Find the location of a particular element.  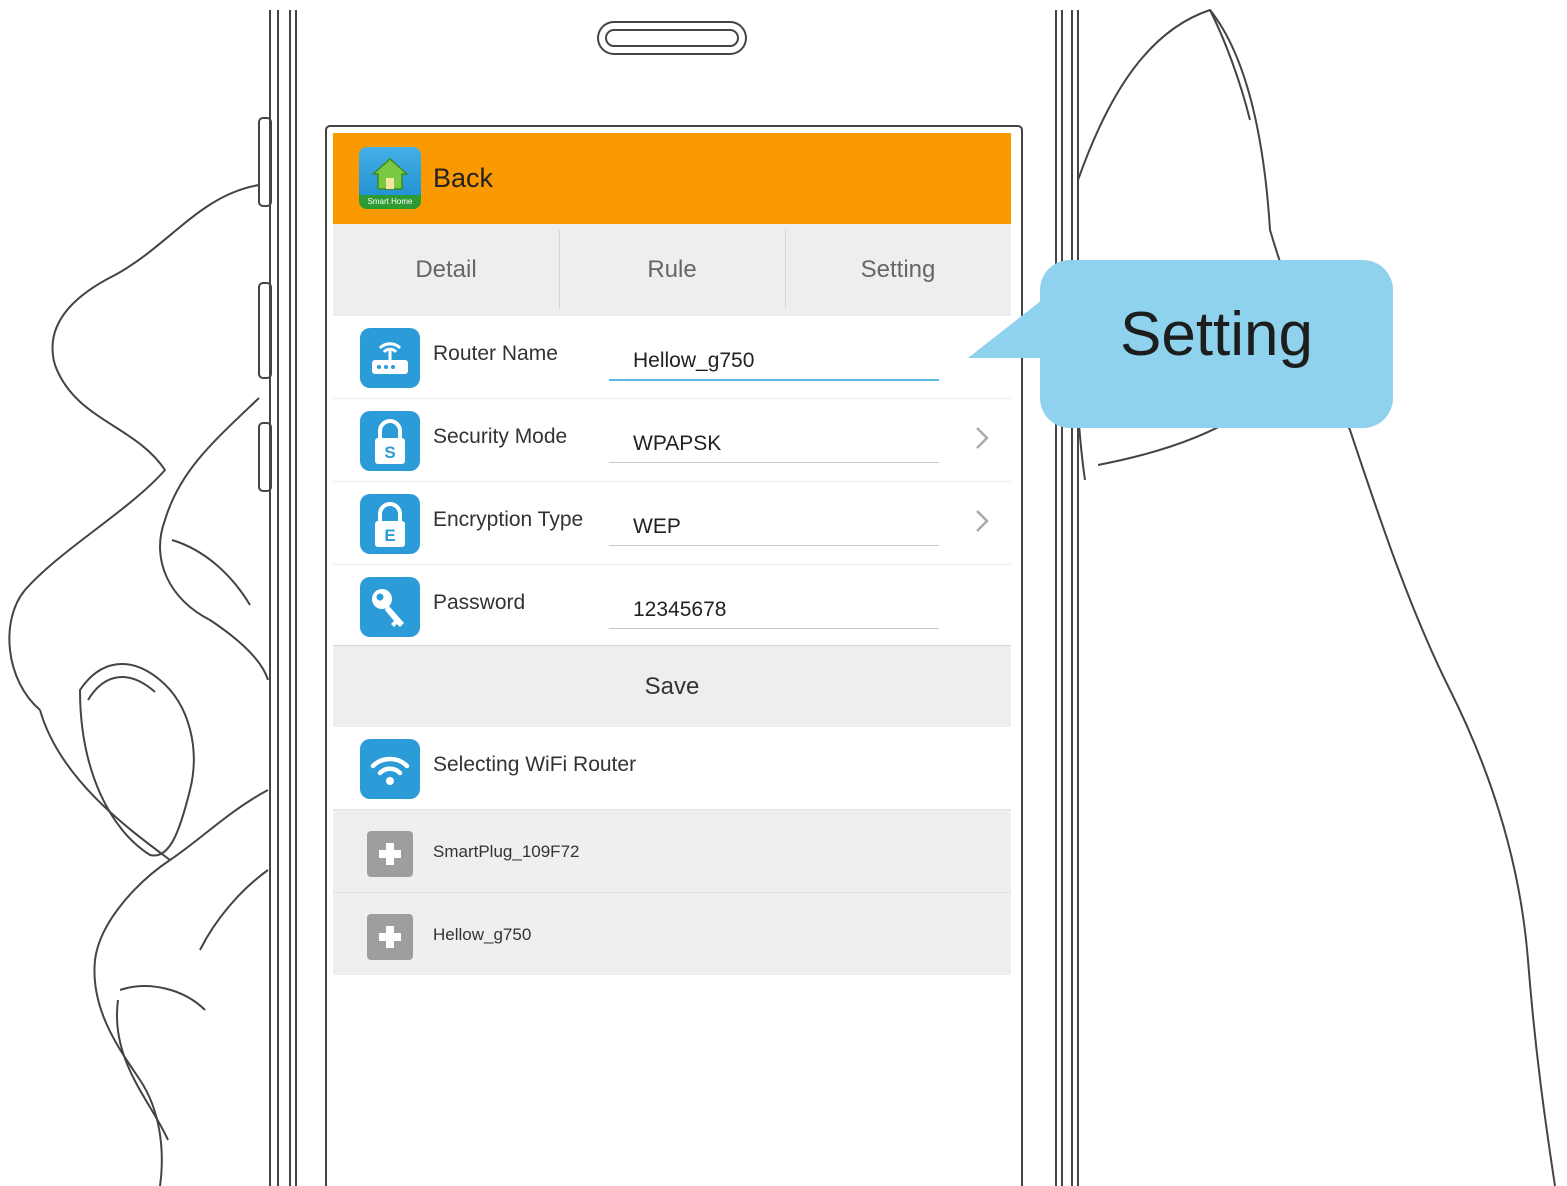

router-name-input: Hellow_g750 is located at coordinates (774, 362).